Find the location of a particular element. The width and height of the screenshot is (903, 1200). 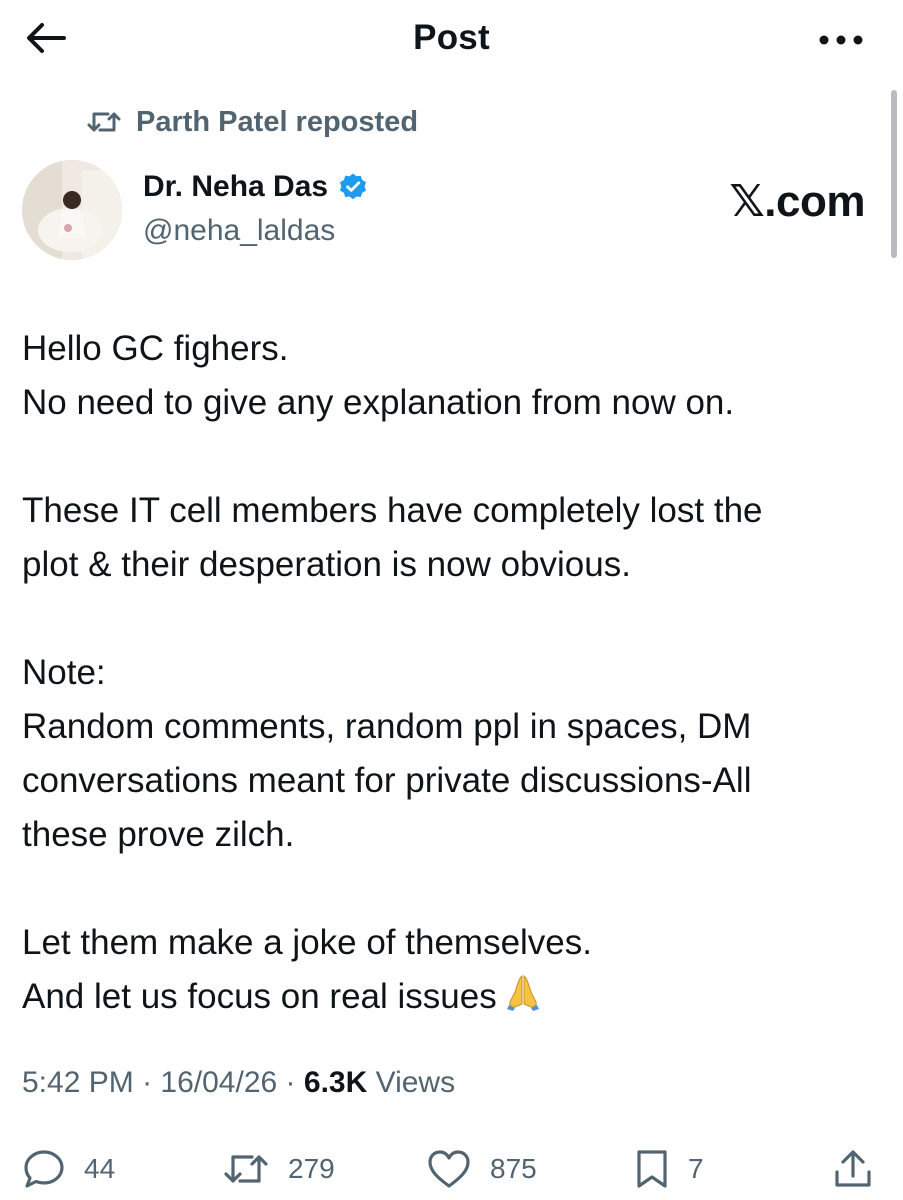

repost-count: 279 is located at coordinates (311, 1168).